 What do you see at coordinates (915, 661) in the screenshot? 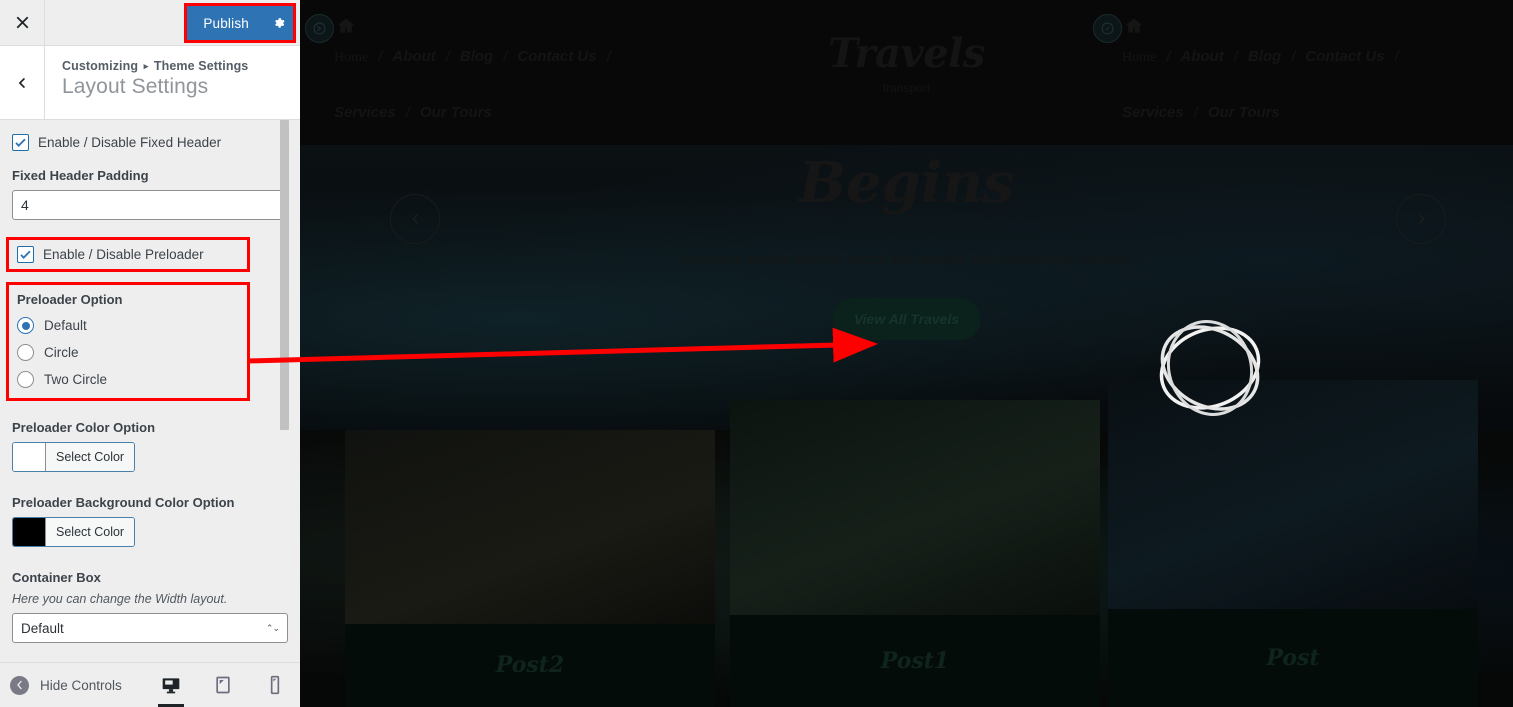
I see `post-title: Post1` at bounding box center [915, 661].